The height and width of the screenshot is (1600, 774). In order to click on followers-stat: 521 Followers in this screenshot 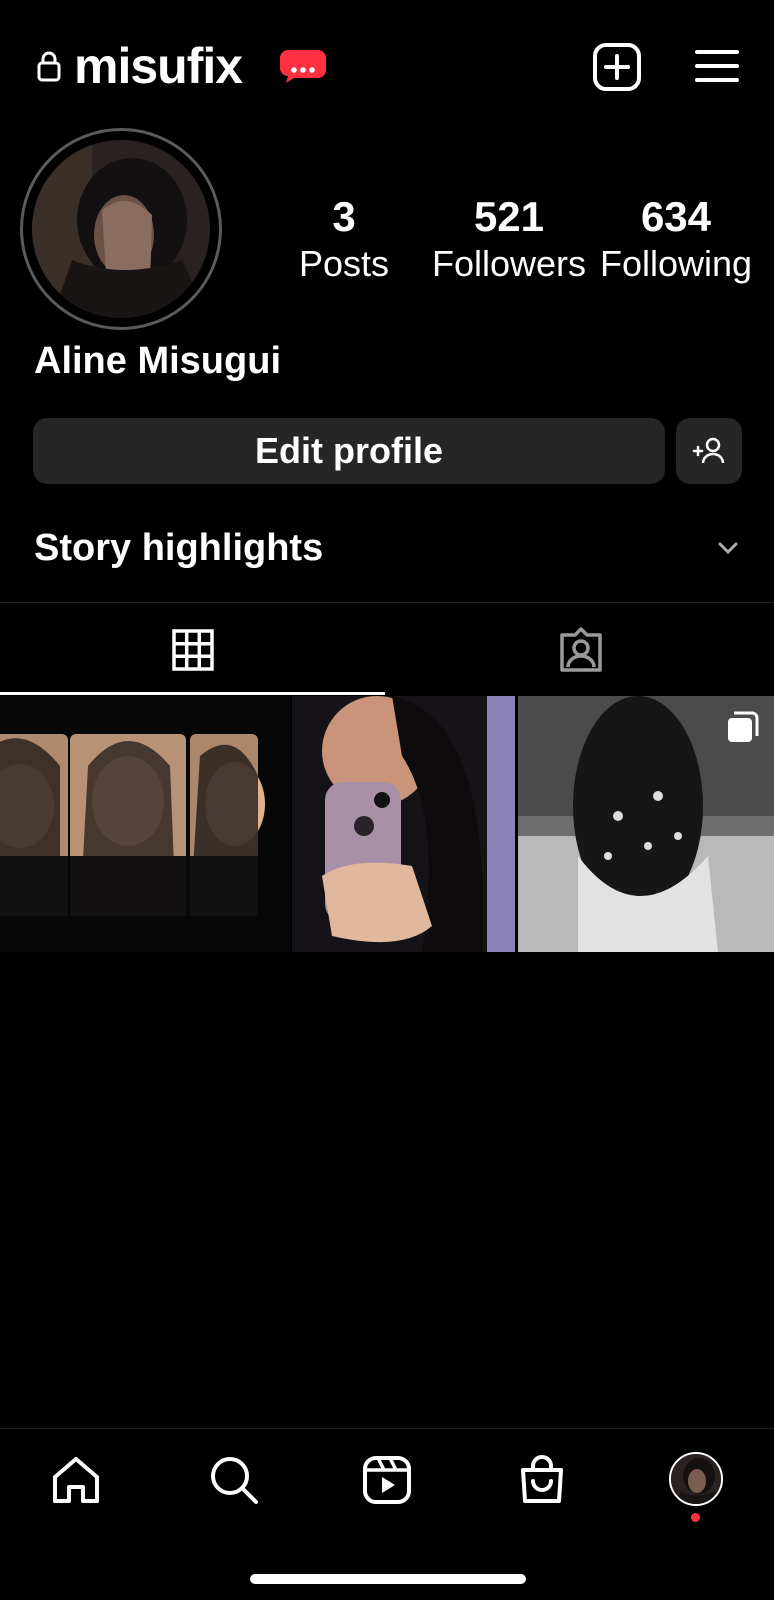, I will do `click(509, 239)`.